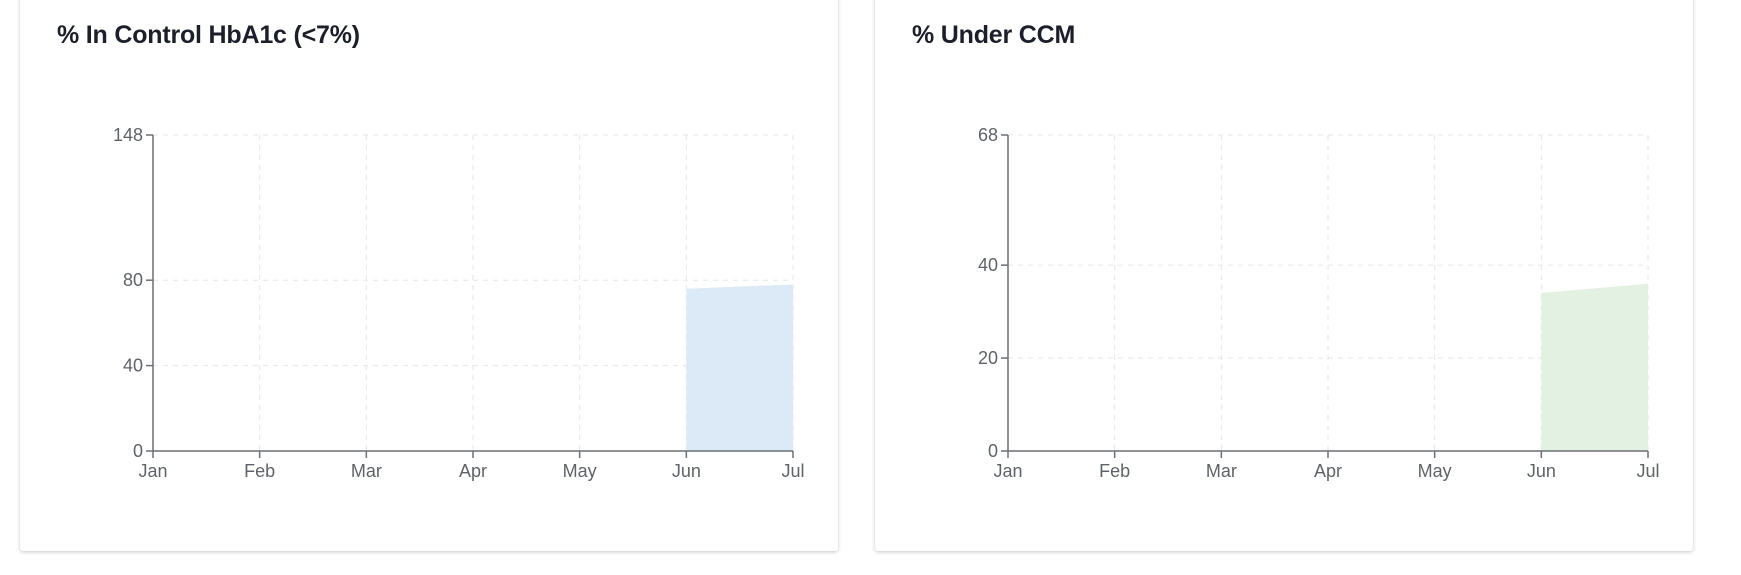 This screenshot has height=575, width=1741. What do you see at coordinates (133, 280) in the screenshot?
I see `y-tick-label: 80` at bounding box center [133, 280].